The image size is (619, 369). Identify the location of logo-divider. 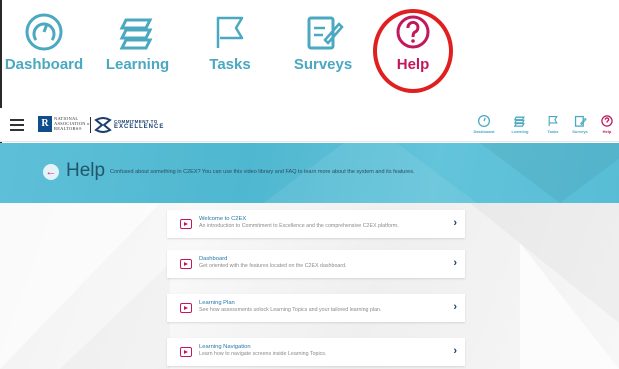
(90, 125).